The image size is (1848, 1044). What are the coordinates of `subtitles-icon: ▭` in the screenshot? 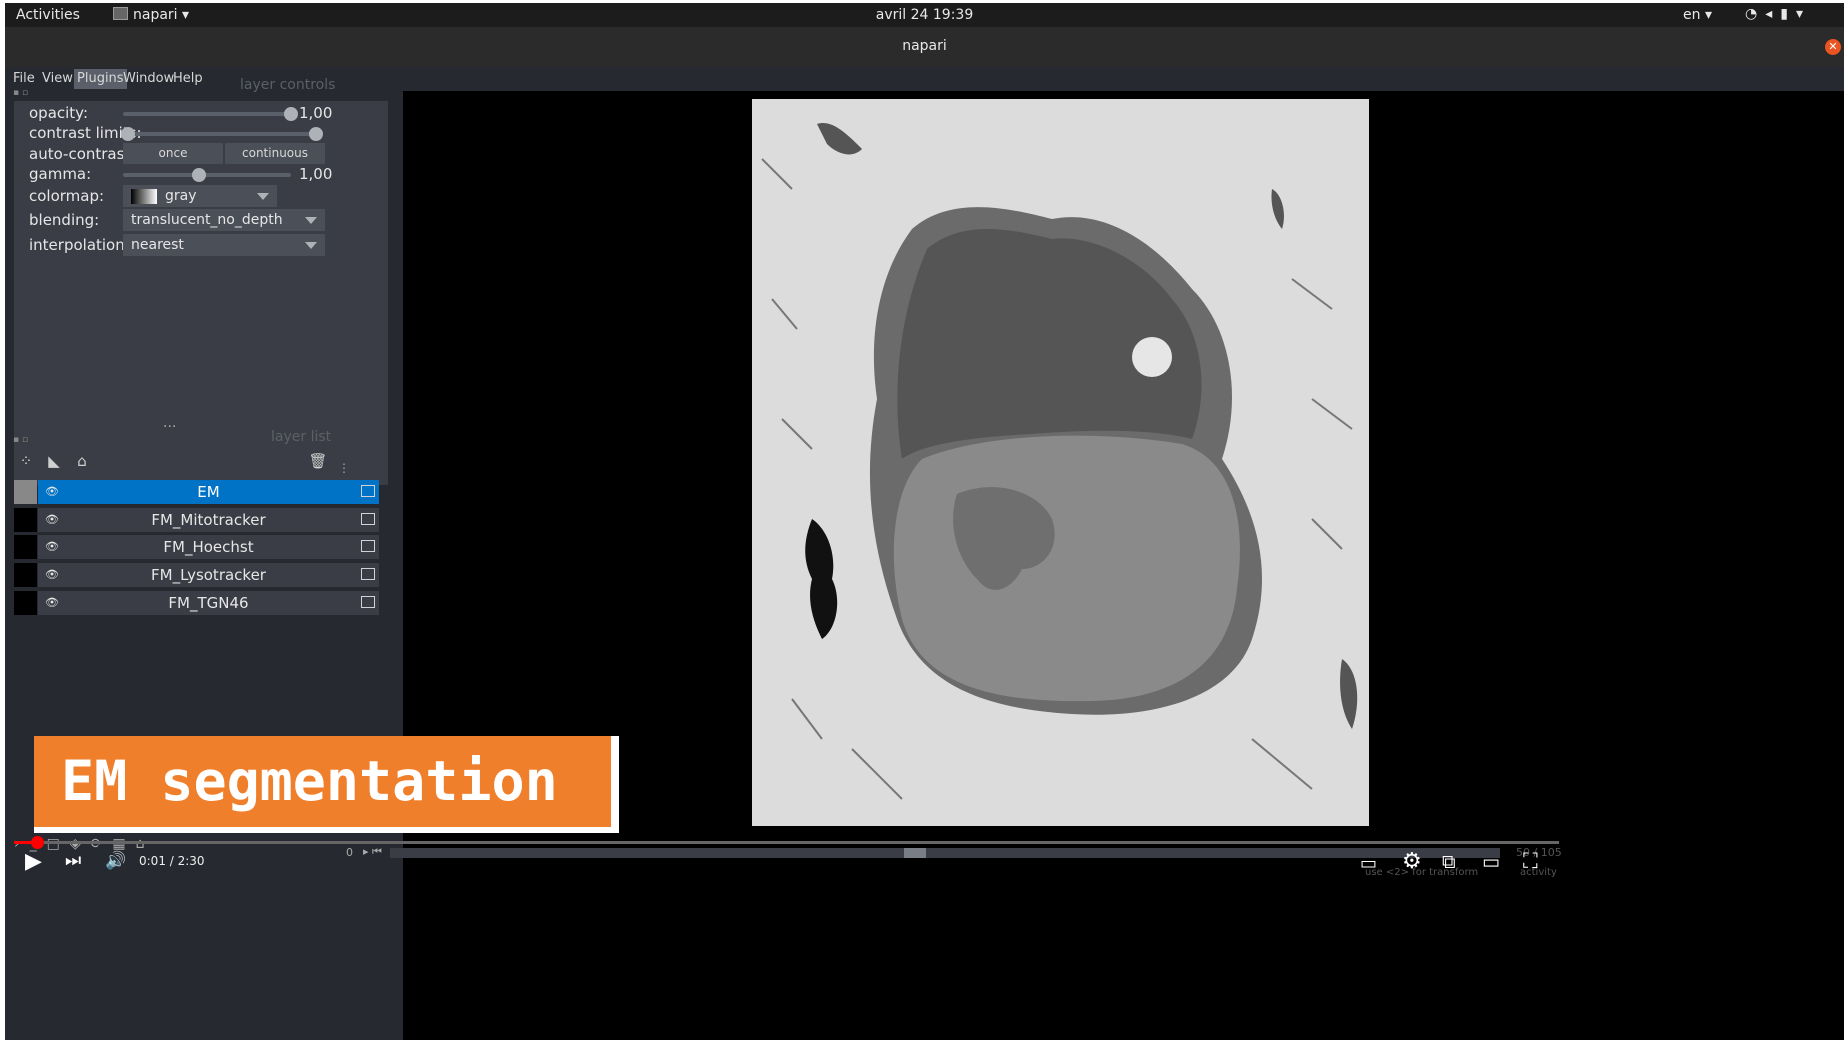 It's located at (1368, 863).